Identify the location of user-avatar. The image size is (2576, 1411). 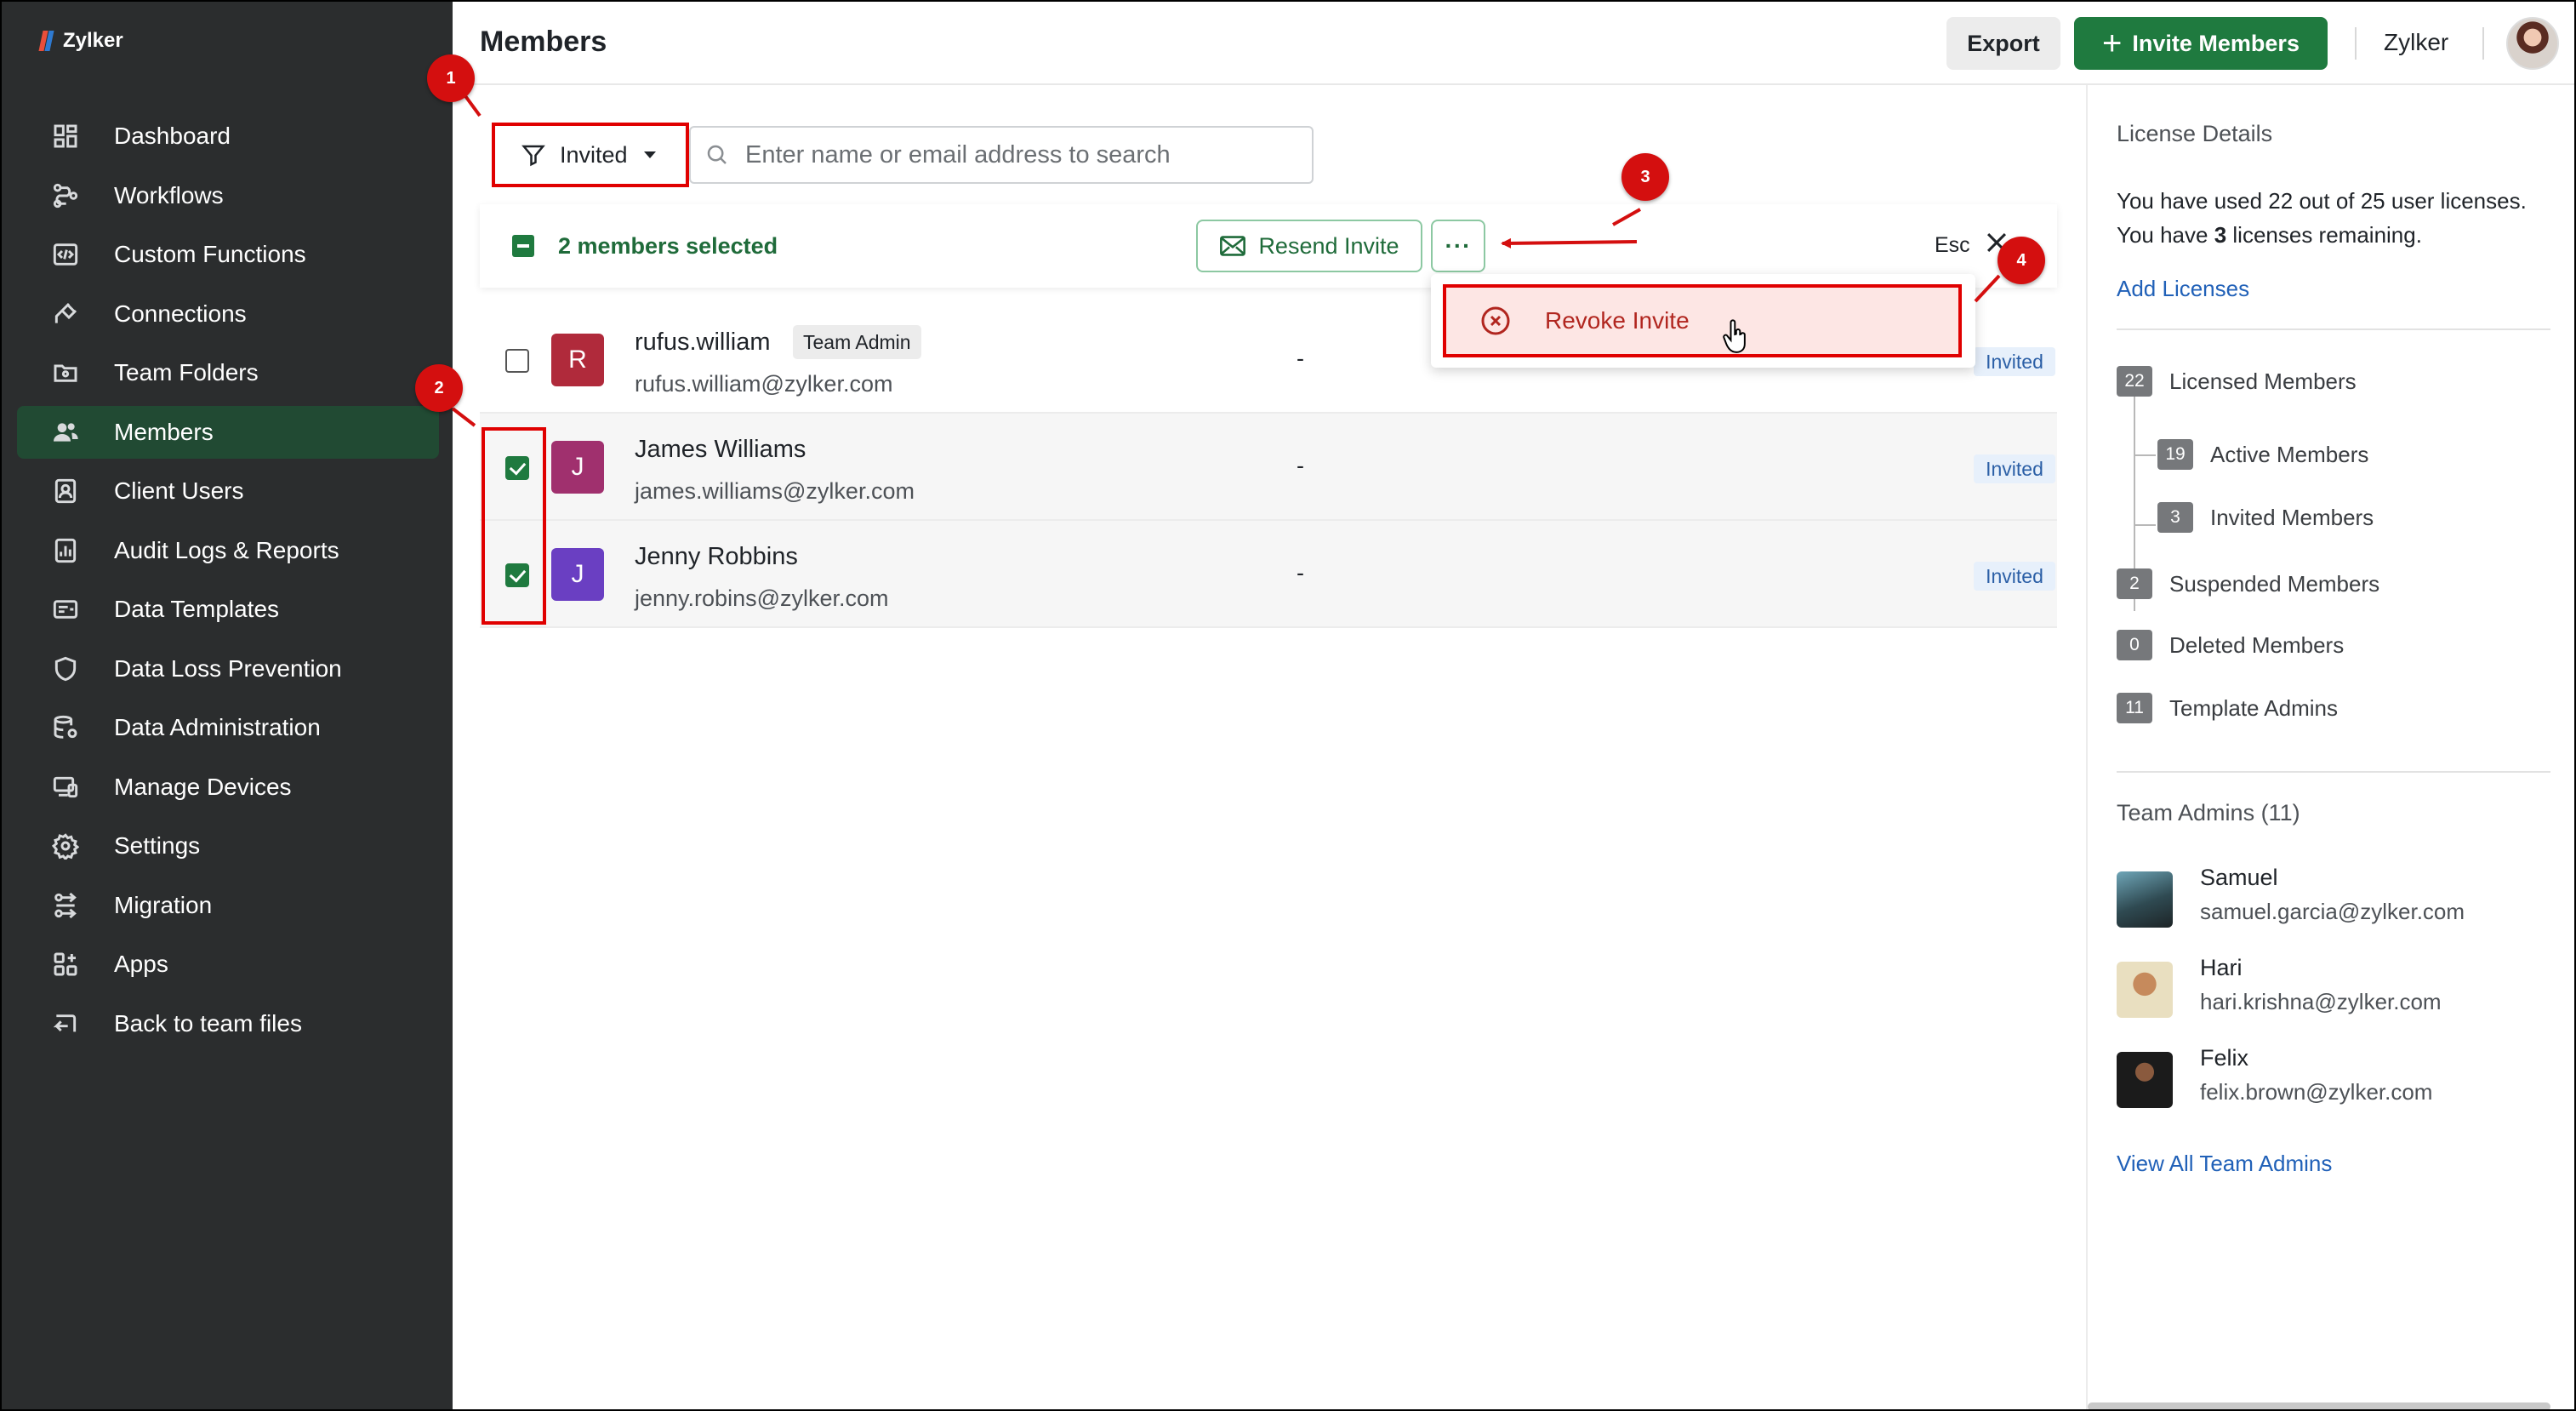
(2532, 43).